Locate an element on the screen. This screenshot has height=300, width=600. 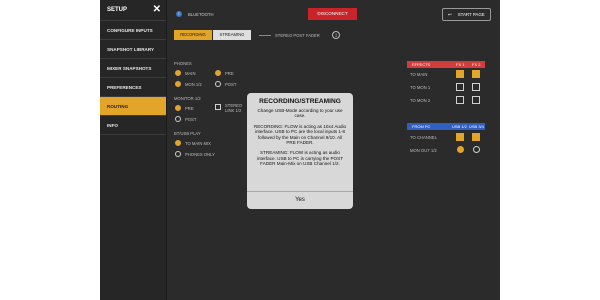
effects-row-label: TO MAIN is located at coordinates (419, 74).